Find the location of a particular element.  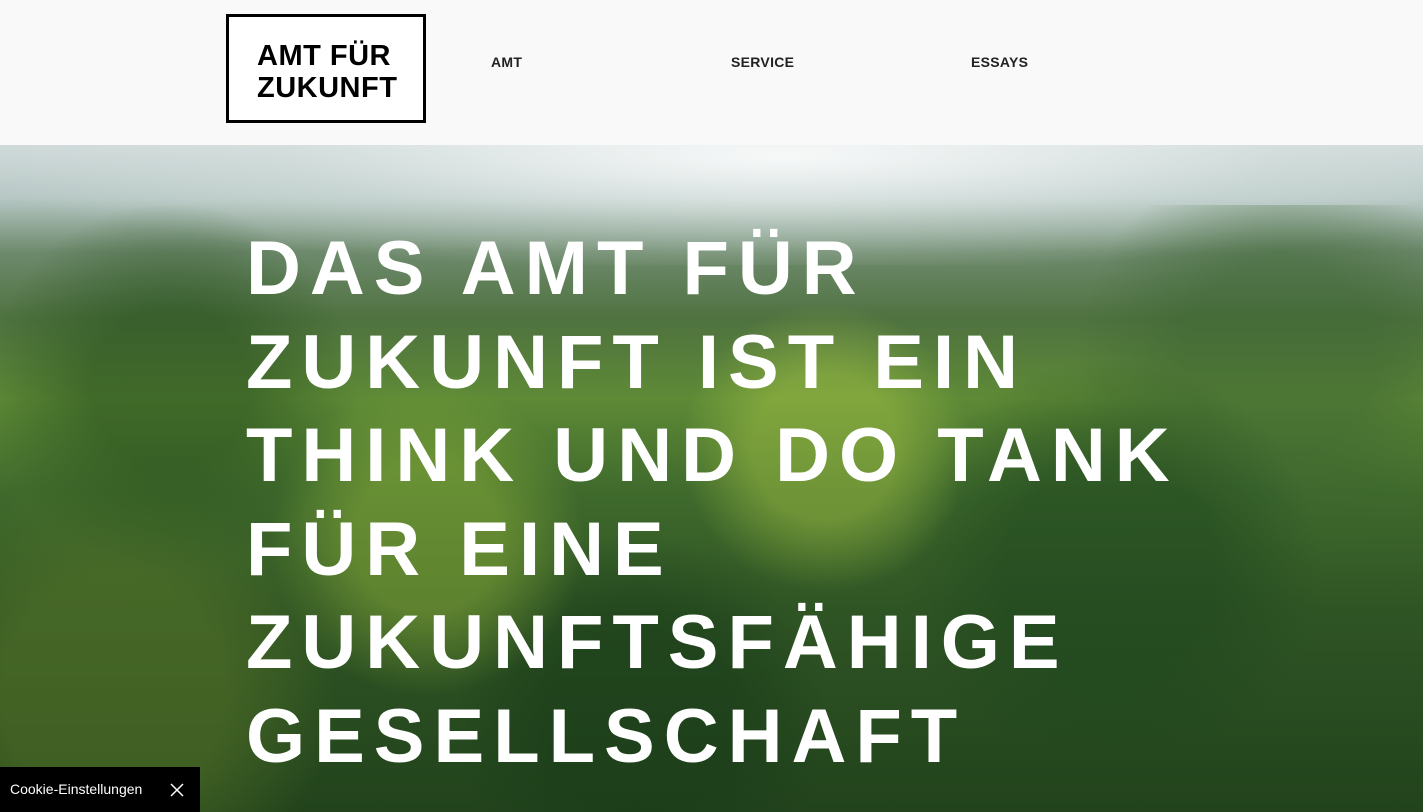

hero-headline-line: ZUKUNFTSFÄHIGE is located at coordinates (657, 642).